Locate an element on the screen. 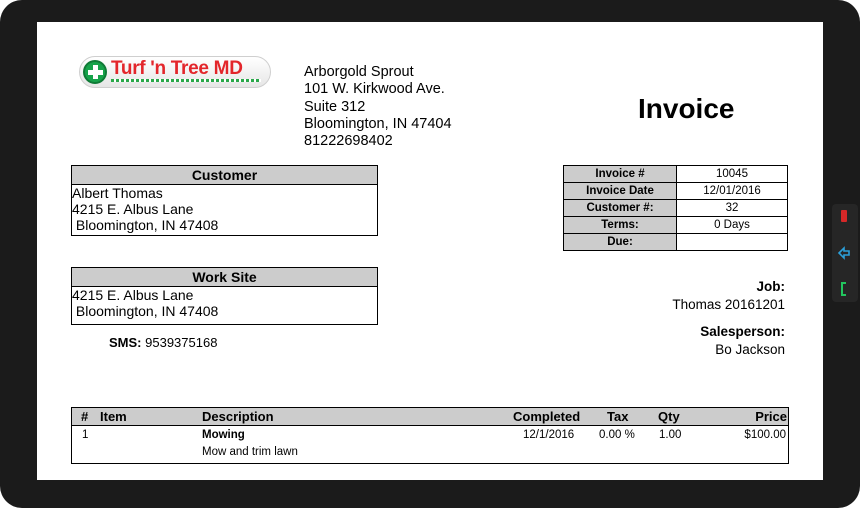  call-icon is located at coordinates (844, 289).